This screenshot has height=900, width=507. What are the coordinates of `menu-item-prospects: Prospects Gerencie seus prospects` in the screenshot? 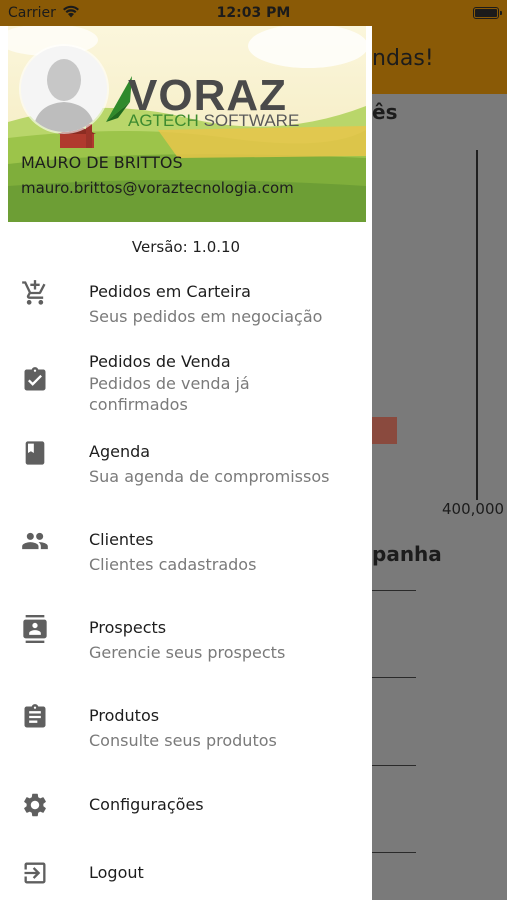 It's located at (186, 642).